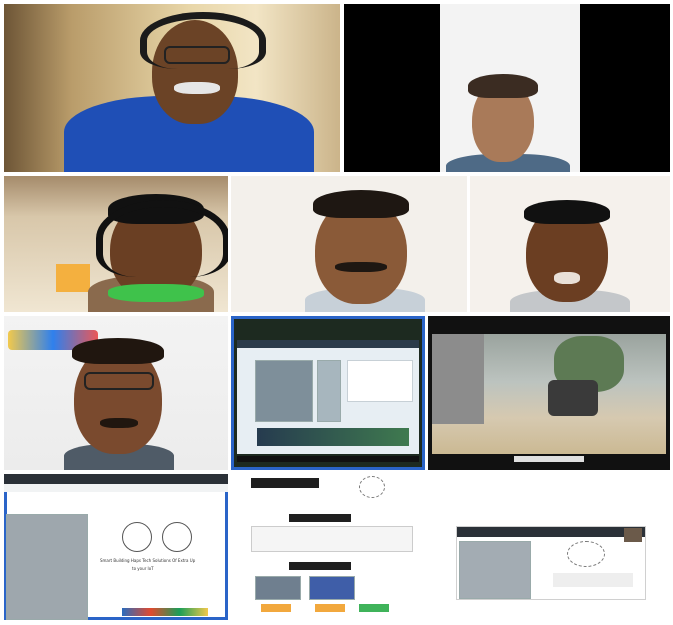 The height and width of the screenshot is (625, 673). What do you see at coordinates (328, 459) in the screenshot?
I see `slide-7-bottom-strip` at bounding box center [328, 459].